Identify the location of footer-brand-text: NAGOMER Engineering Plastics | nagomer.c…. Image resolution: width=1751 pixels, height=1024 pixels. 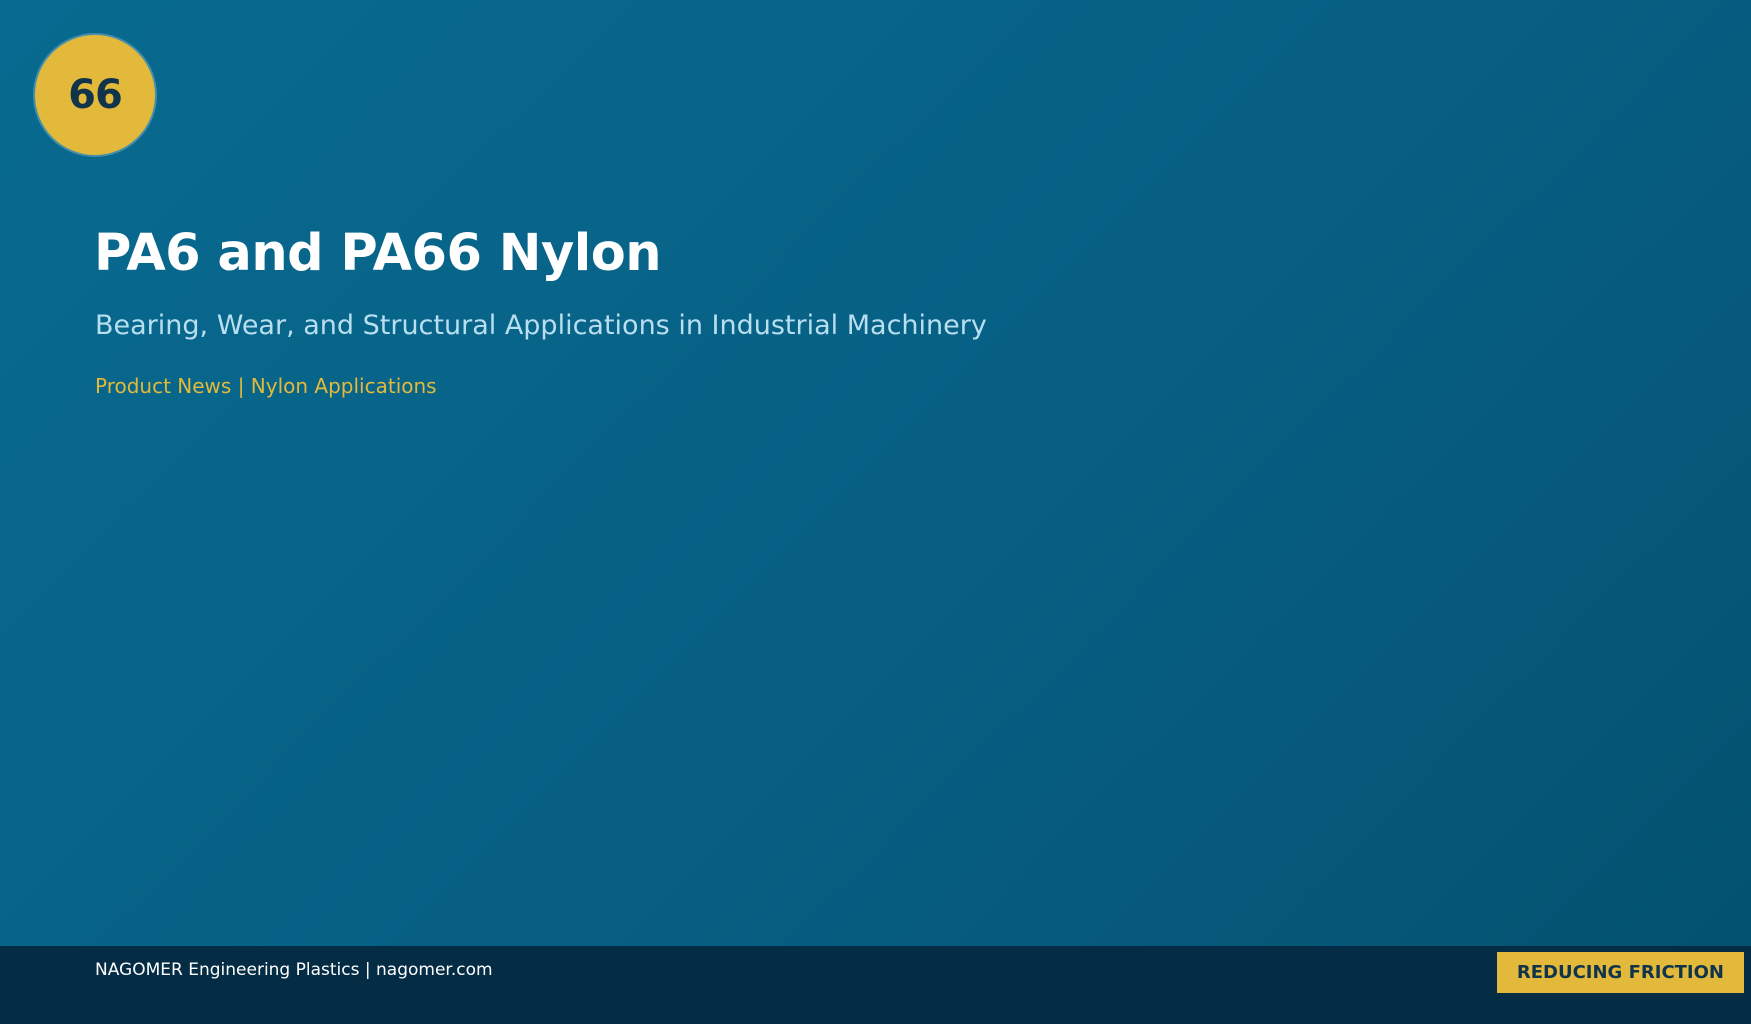
(294, 970).